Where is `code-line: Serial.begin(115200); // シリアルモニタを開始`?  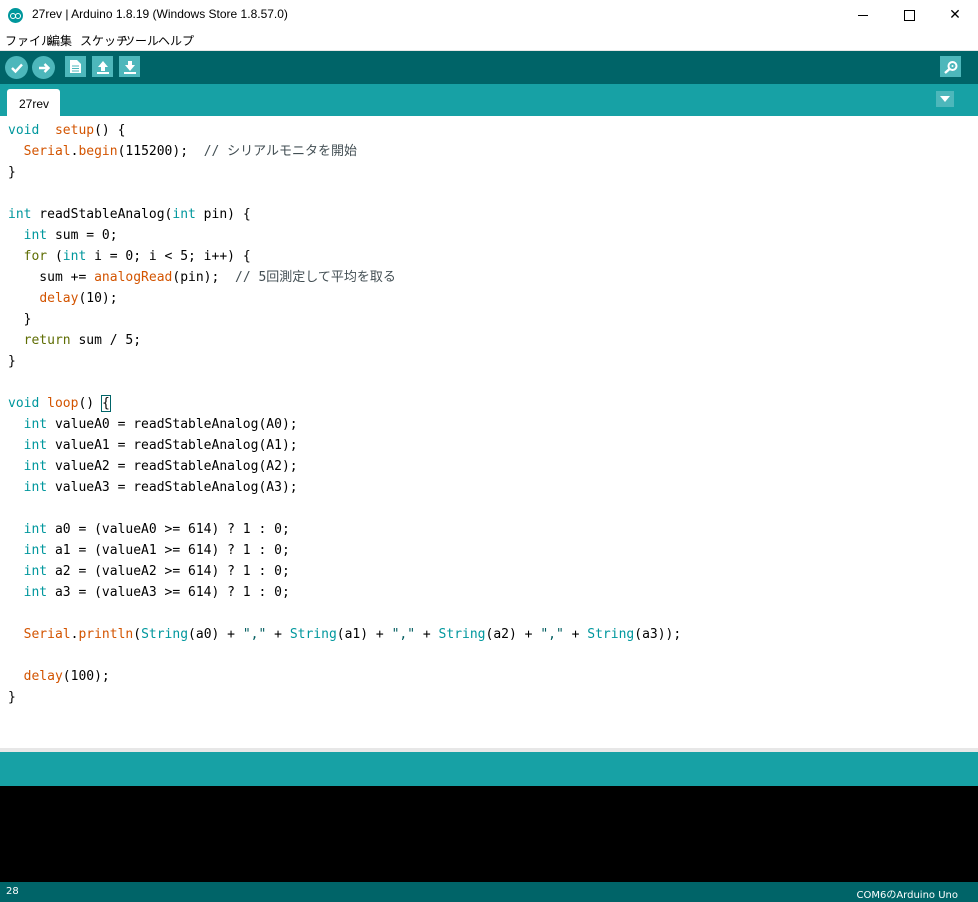 code-line: Serial.begin(115200); // シリアルモニタを開始 is located at coordinates (182, 151).